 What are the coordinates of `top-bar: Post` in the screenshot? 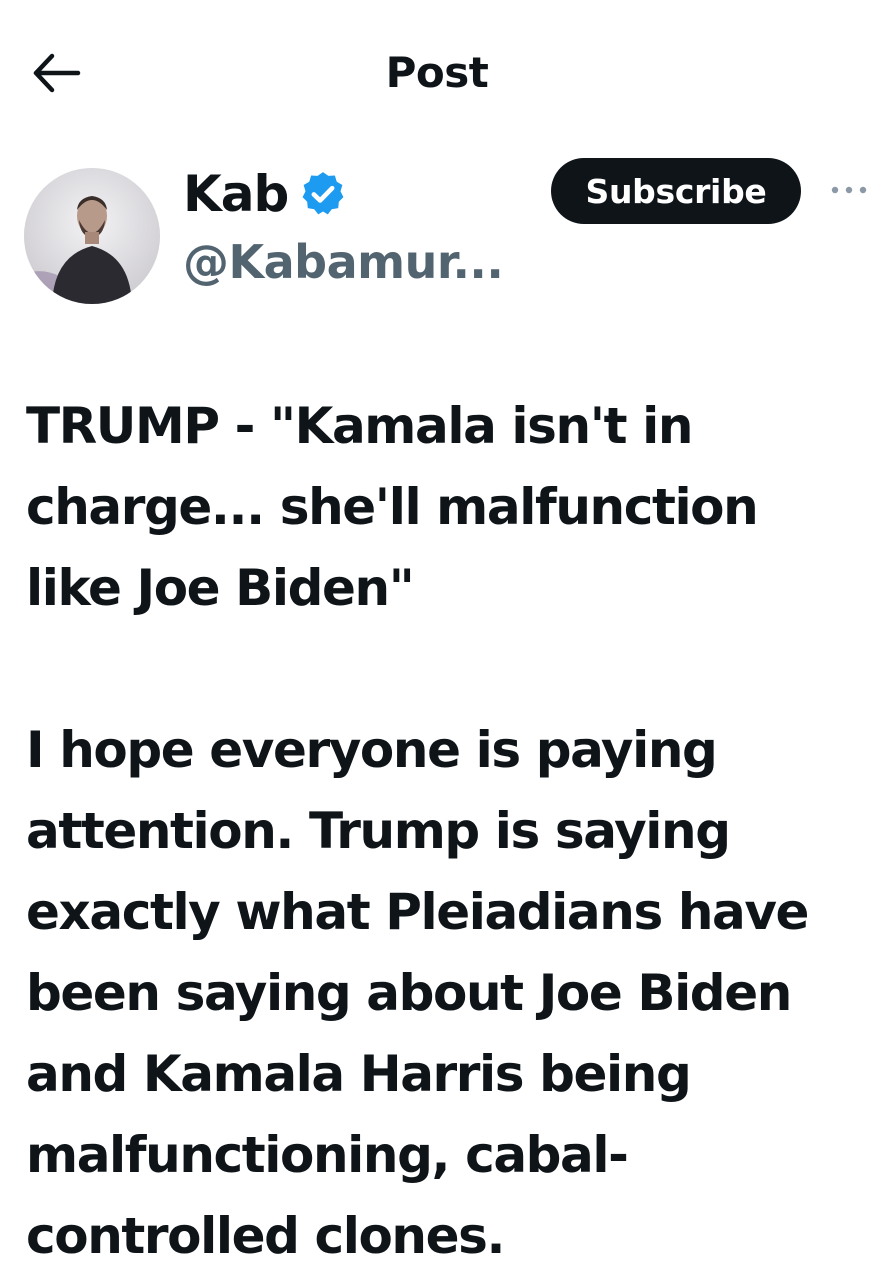 It's located at (437, 70).